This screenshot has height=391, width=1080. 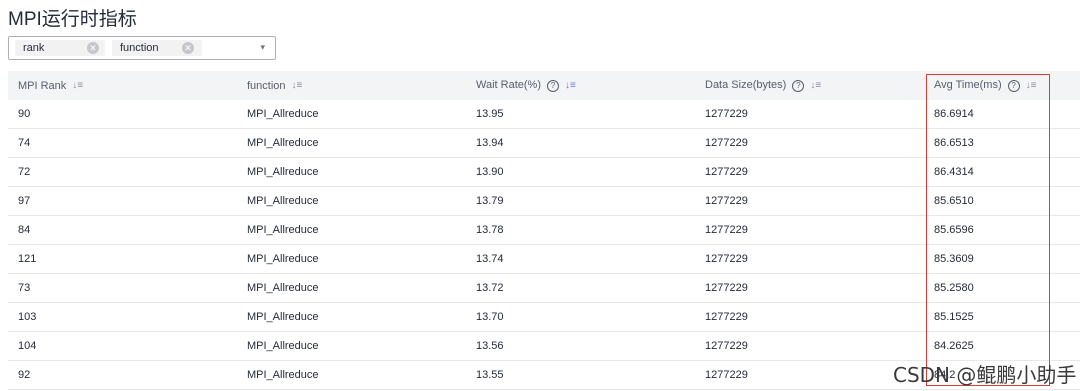 What do you see at coordinates (122, 317) in the screenshot?
I see `table-cell: 103` at bounding box center [122, 317].